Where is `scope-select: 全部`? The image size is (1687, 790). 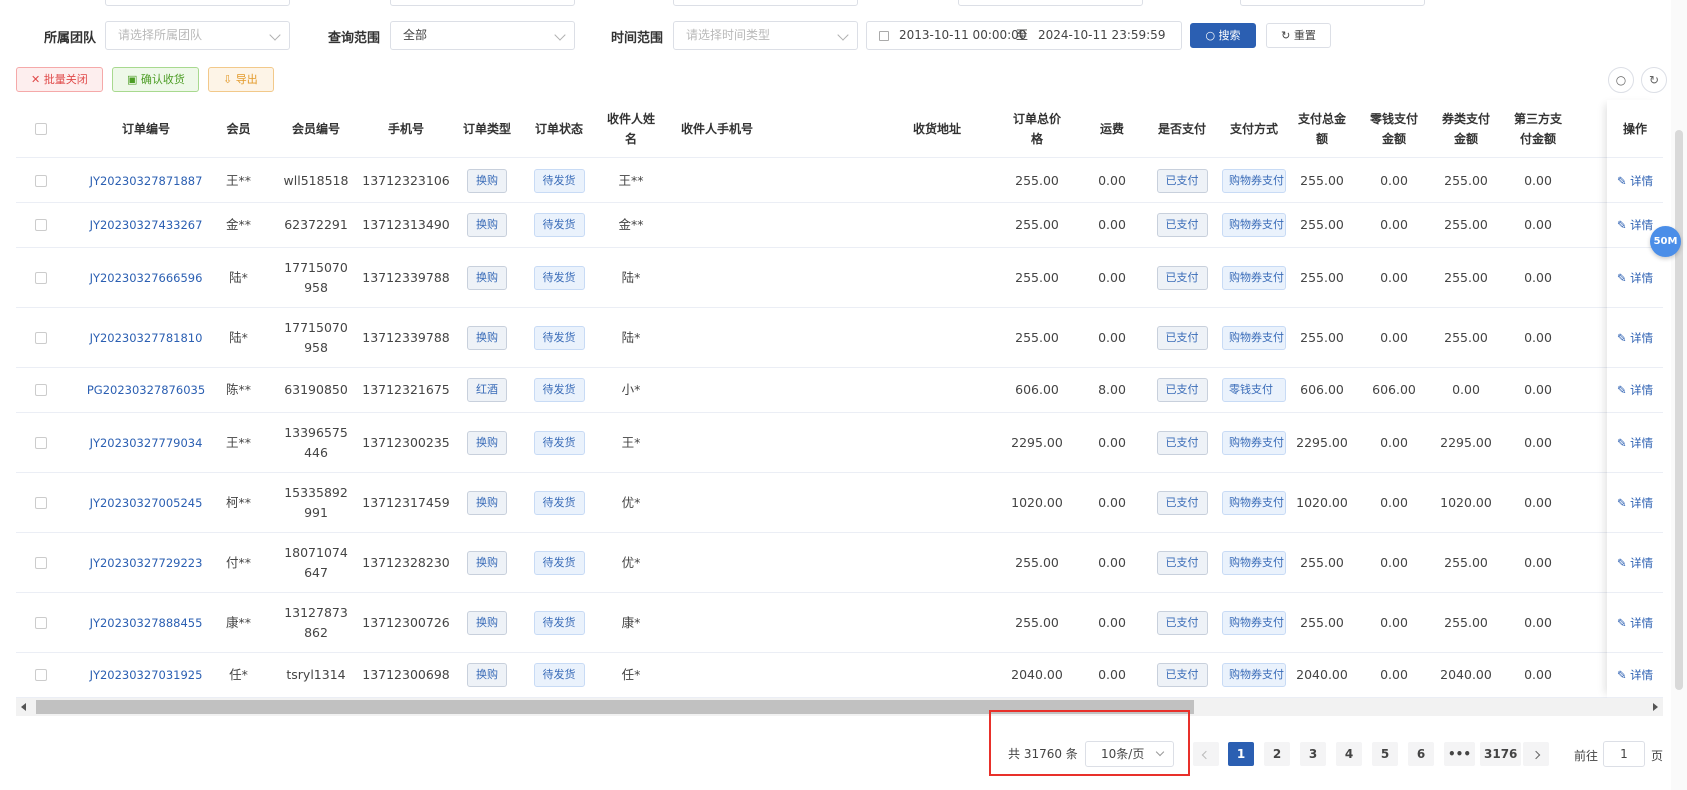 scope-select: 全部 is located at coordinates (482, 35).